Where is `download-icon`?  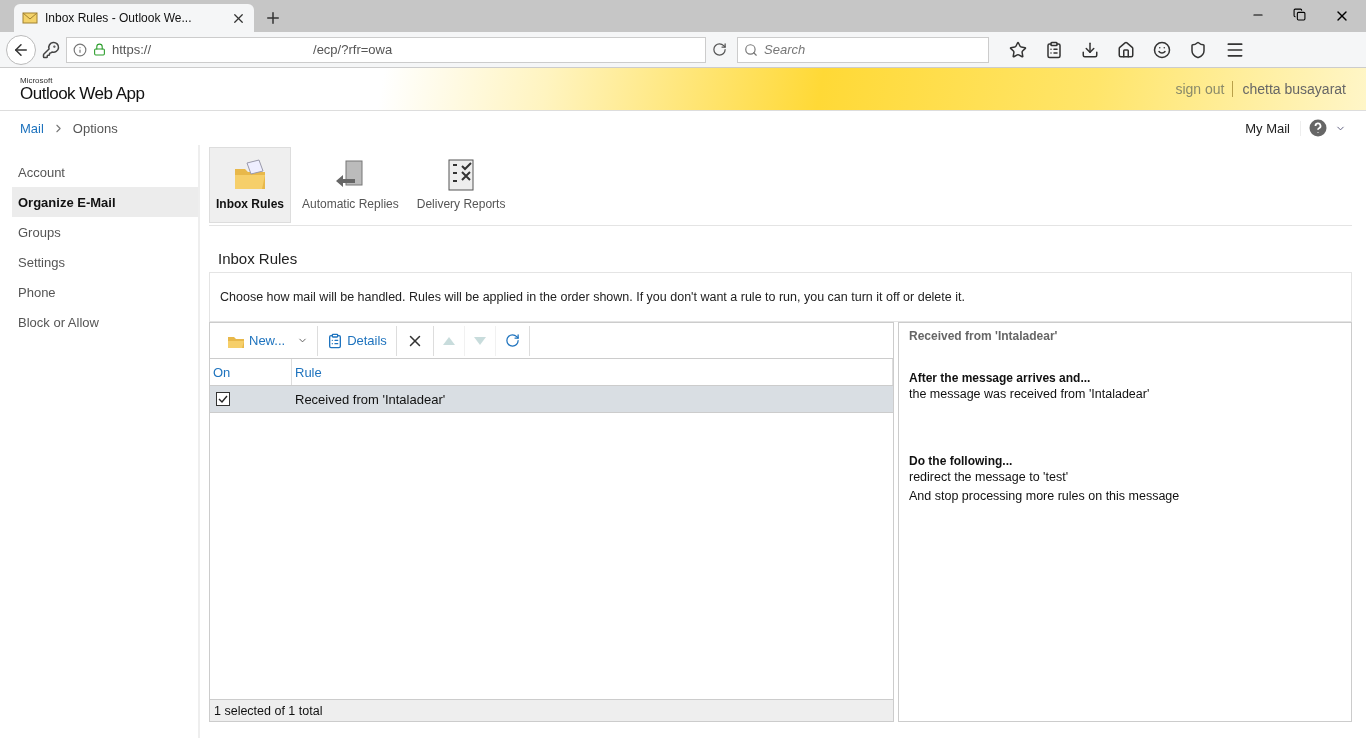
download-icon is located at coordinates (1090, 49).